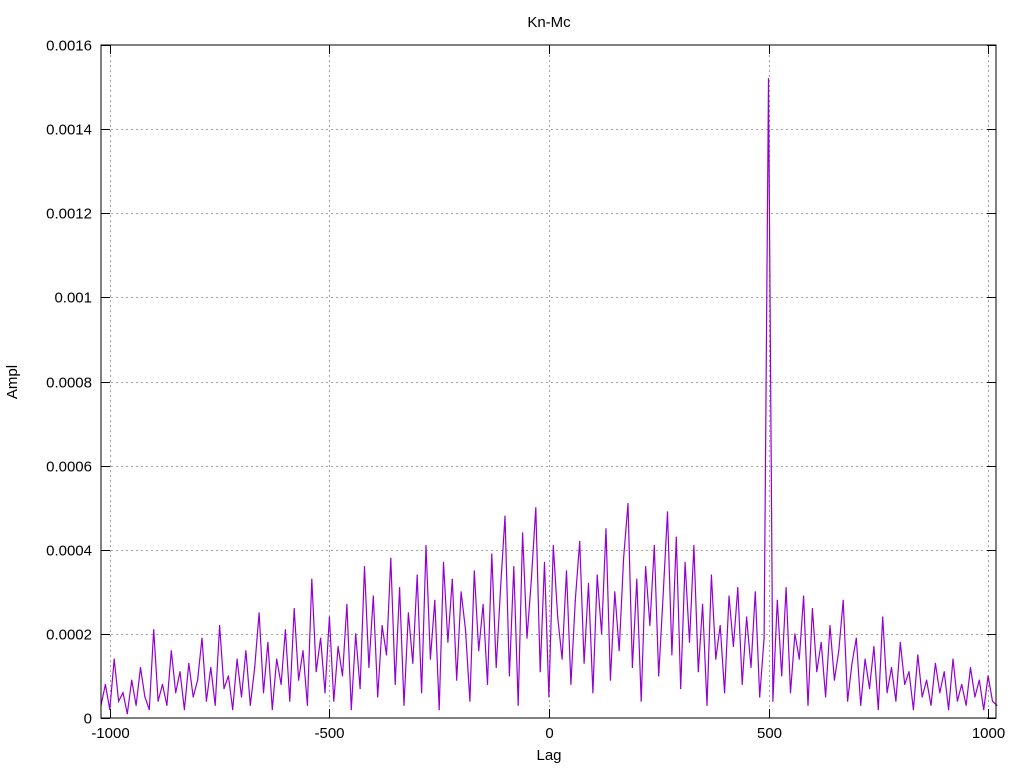 This screenshot has height=768, width=1024. What do you see at coordinates (549, 22) in the screenshot?
I see `chart-title: Kn-Mc` at bounding box center [549, 22].